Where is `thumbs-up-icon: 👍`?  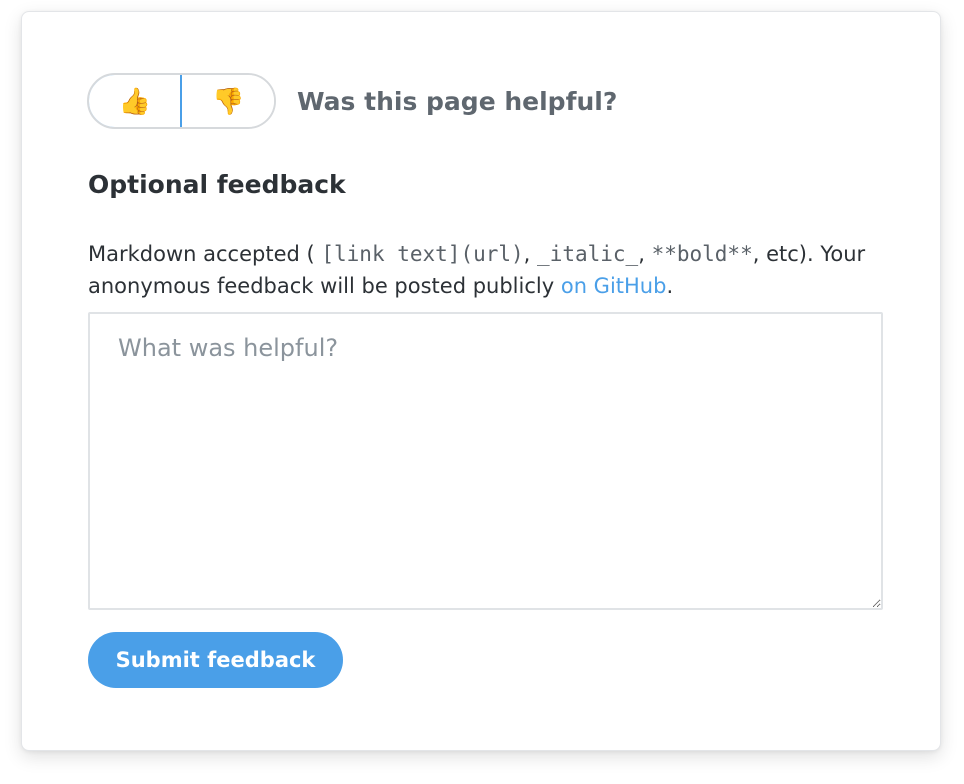
thumbs-up-icon: 👍 is located at coordinates (134, 100).